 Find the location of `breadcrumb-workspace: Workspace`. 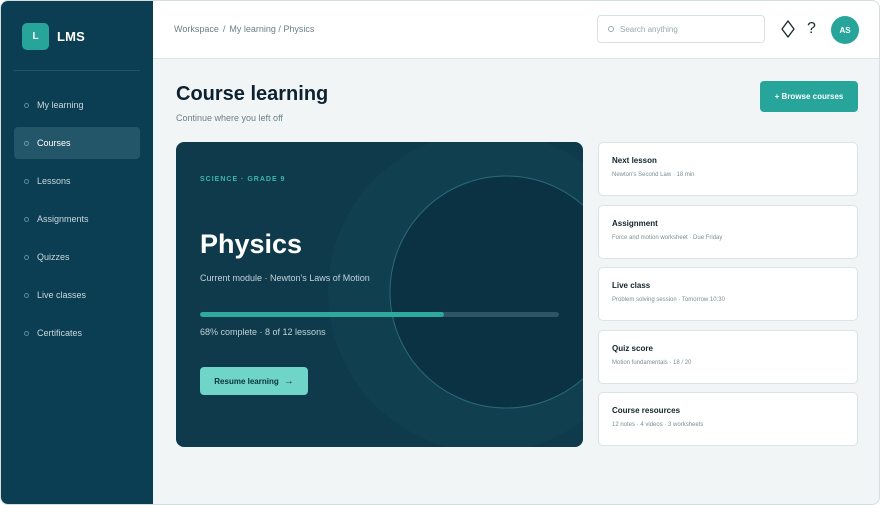

breadcrumb-workspace: Workspace is located at coordinates (196, 29).